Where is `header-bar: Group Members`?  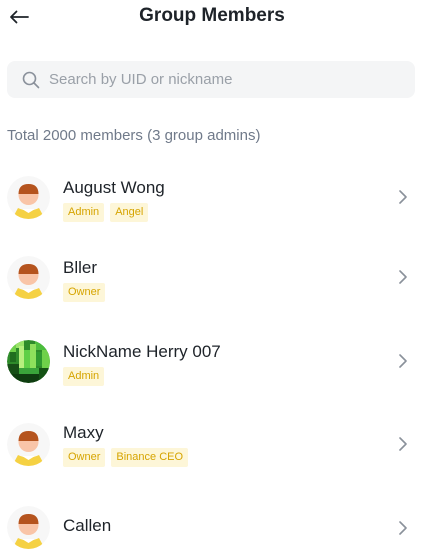 header-bar: Group Members is located at coordinates (212, 18).